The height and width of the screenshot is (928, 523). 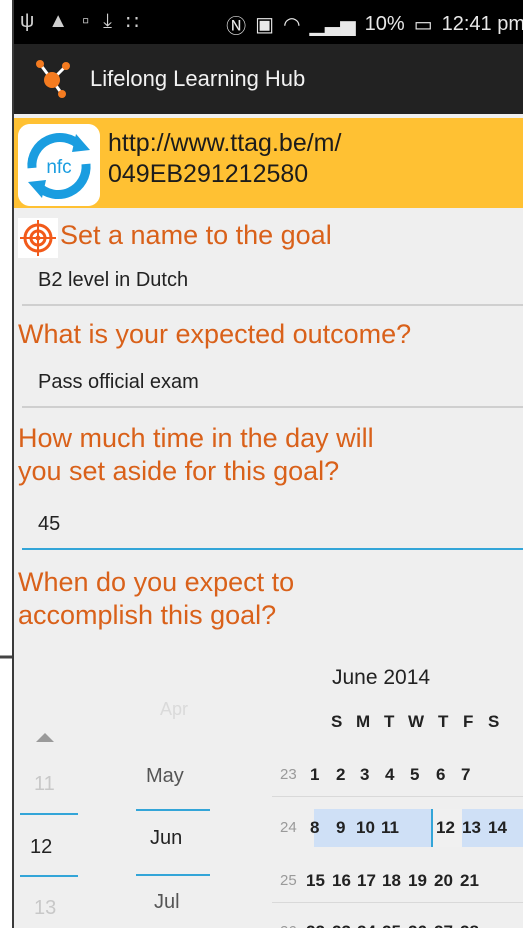 I want to click on calendar-day: 4, so click(x=389, y=775).